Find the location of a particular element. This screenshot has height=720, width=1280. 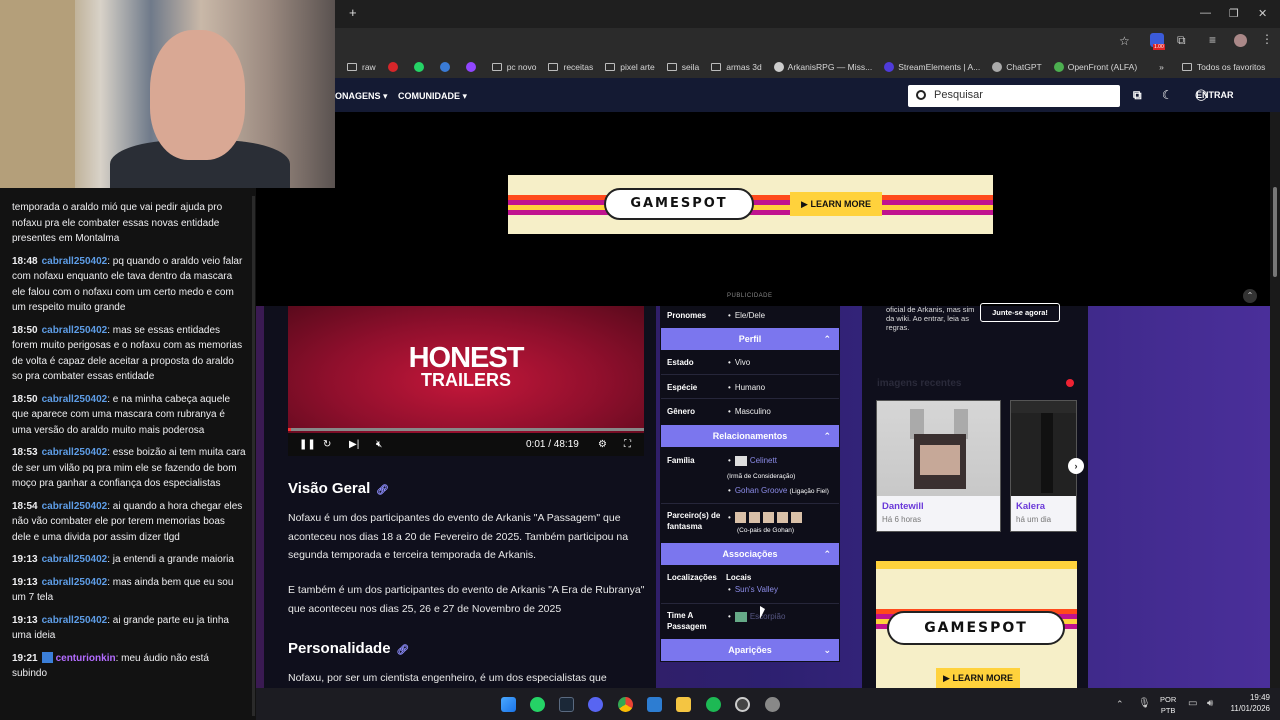

page-scrollbar is located at coordinates (1275, 400).